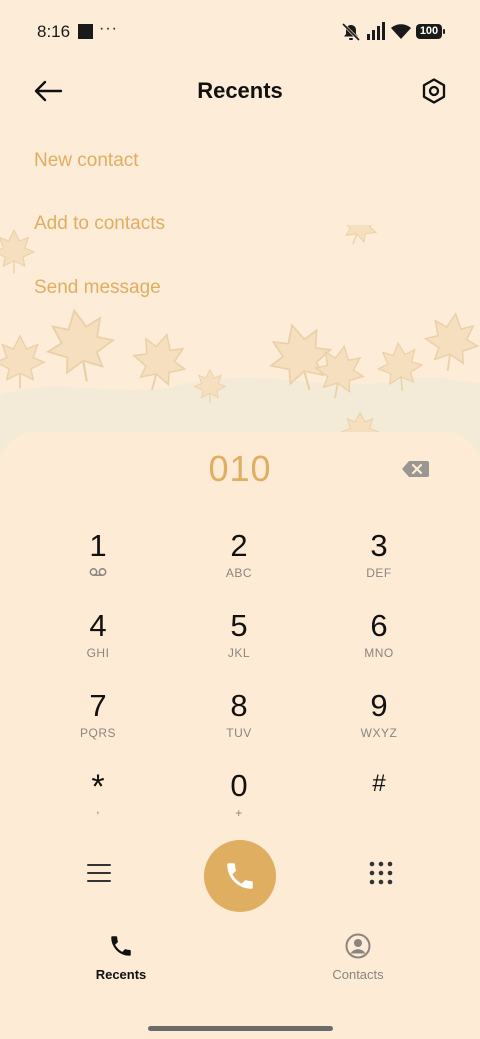  What do you see at coordinates (239, 807) in the screenshot?
I see `key-0: 0 +` at bounding box center [239, 807].